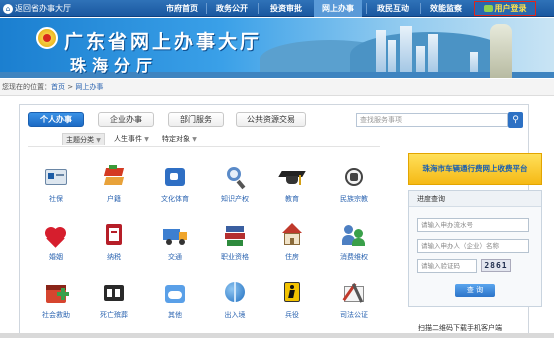 This screenshot has width=554, height=338. I want to click on subtab-specific-groups: 特定对象 ▼, so click(179, 139).